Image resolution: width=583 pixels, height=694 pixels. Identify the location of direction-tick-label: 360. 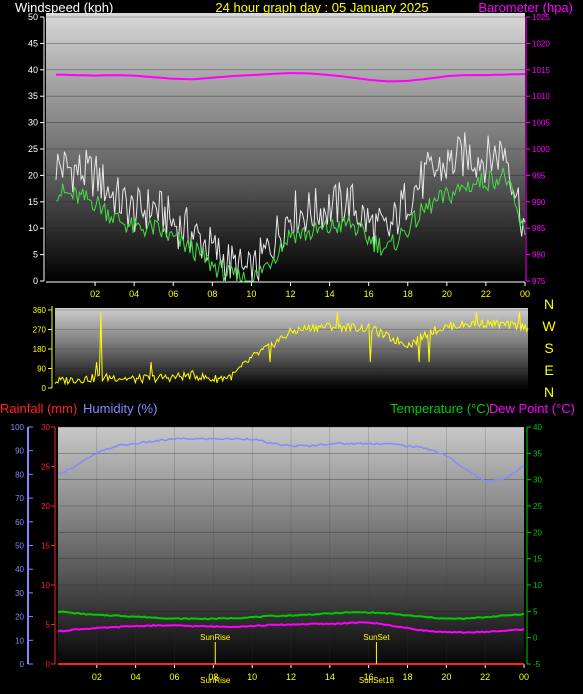
(40, 310).